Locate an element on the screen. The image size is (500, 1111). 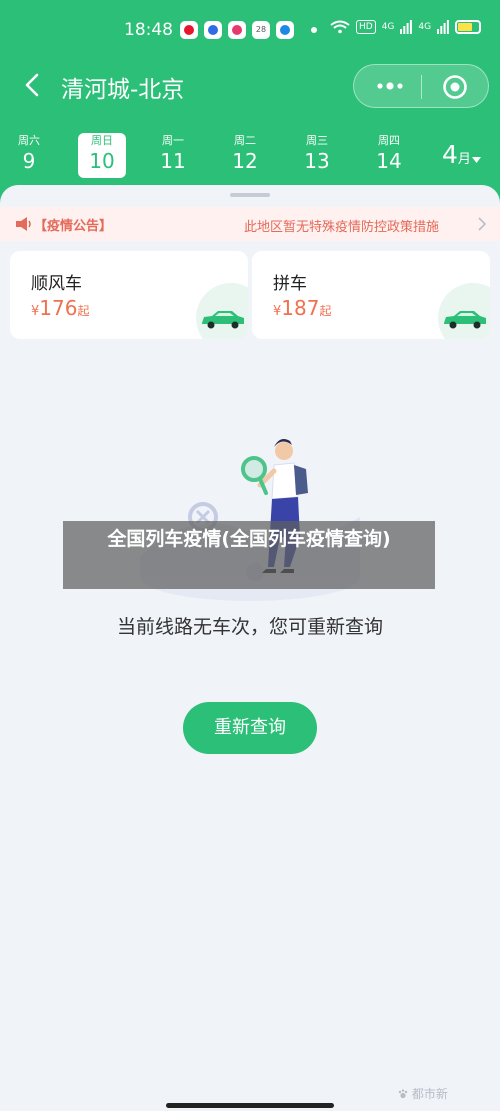
date-item-tue: 周二 12 is located at coordinates (245, 155).